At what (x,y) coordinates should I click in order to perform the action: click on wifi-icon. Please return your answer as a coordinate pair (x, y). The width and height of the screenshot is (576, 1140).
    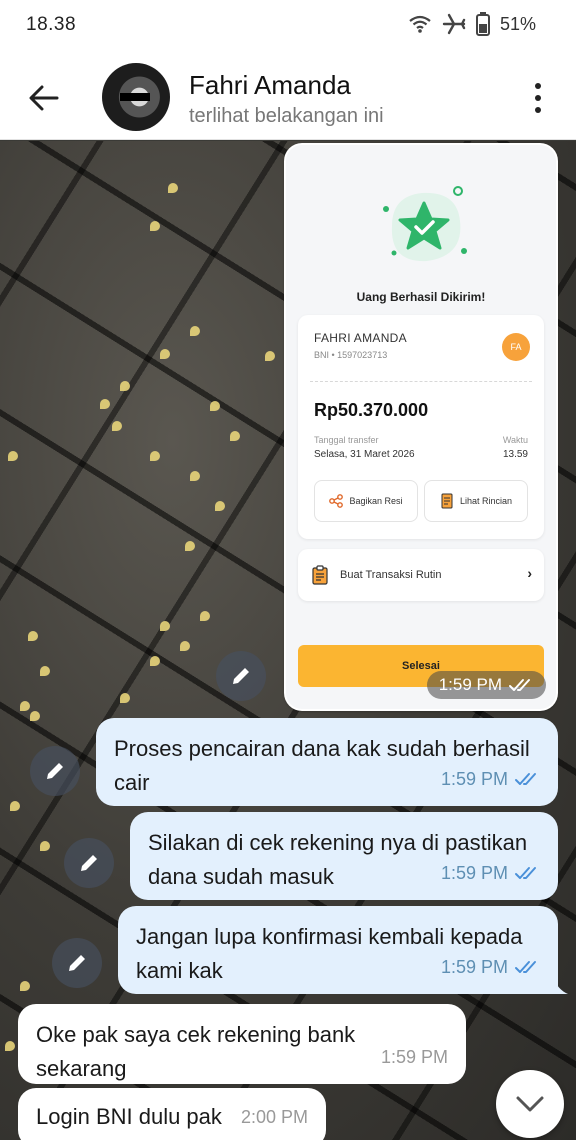
    Looking at the image, I should click on (420, 24).